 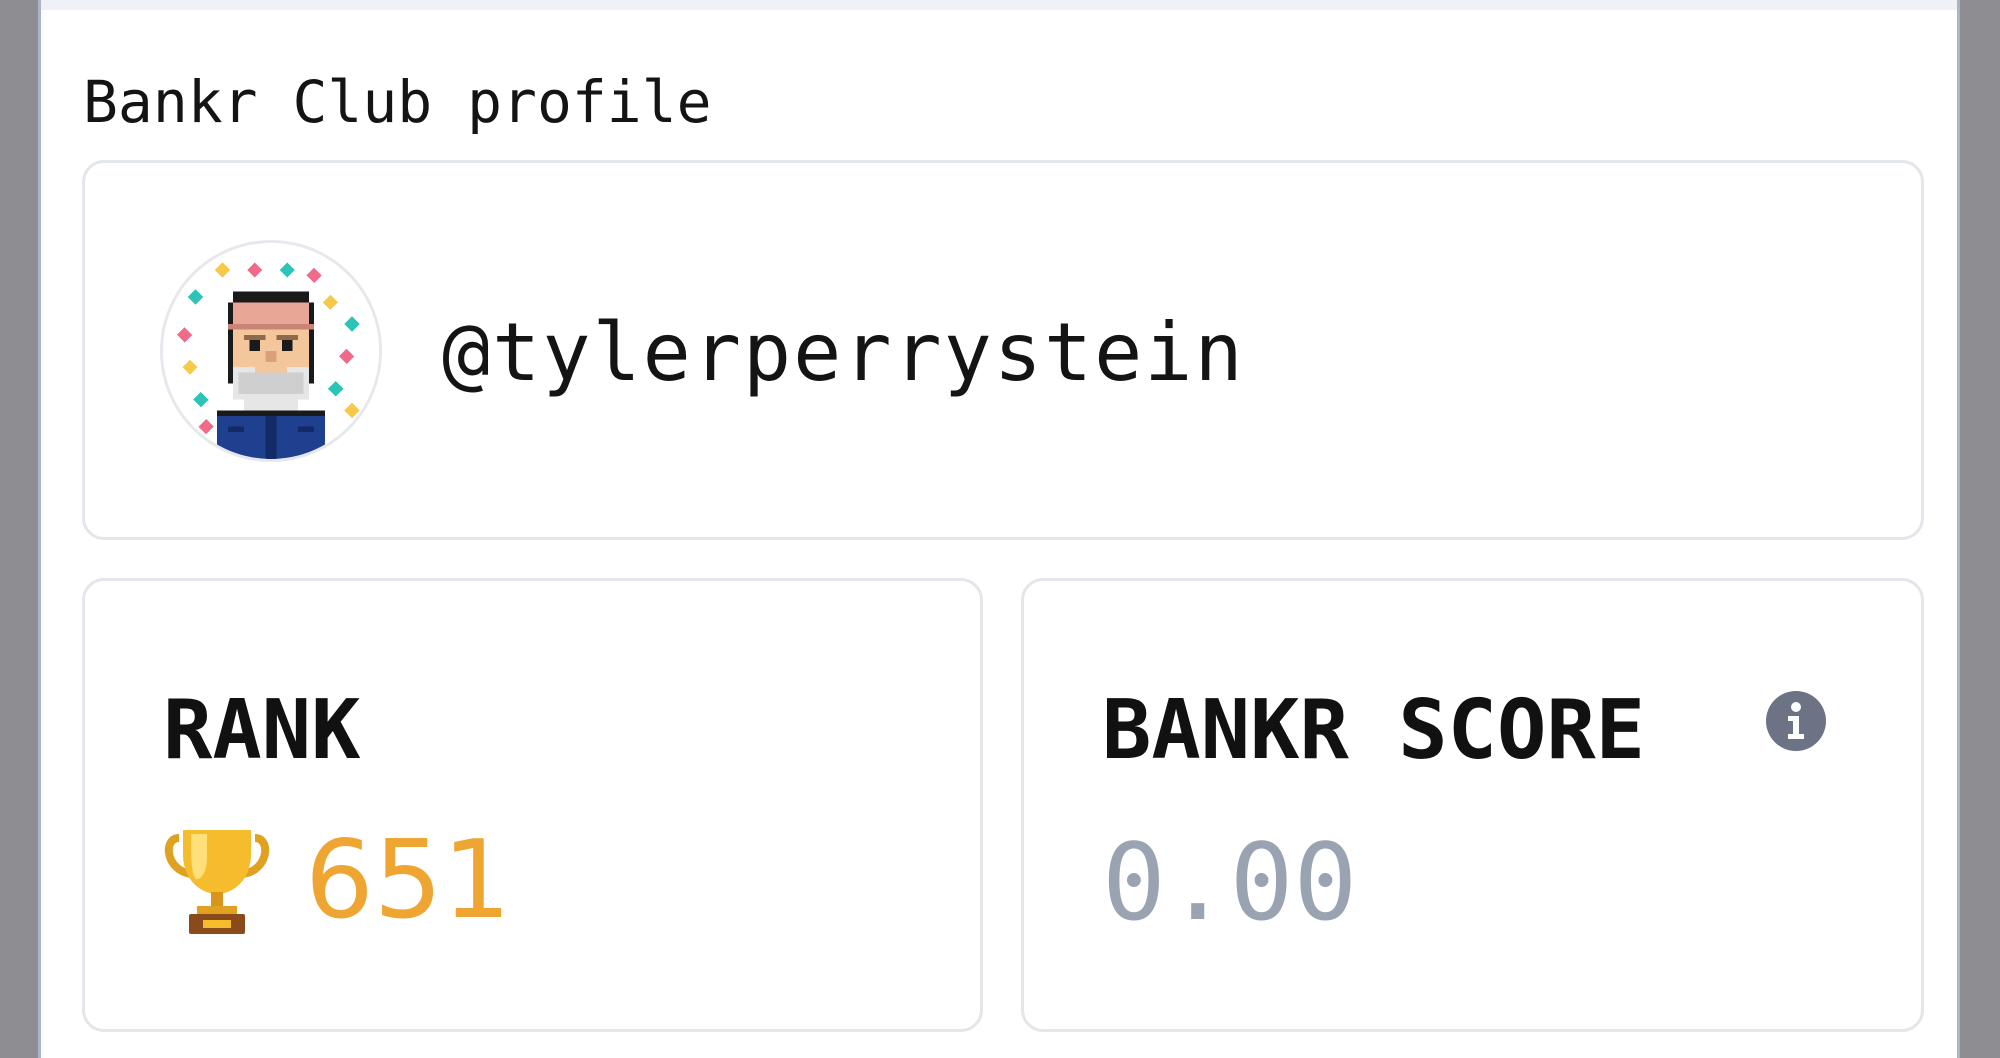 I want to click on profile-handle: @tylerperrystein, so click(x=843, y=353).